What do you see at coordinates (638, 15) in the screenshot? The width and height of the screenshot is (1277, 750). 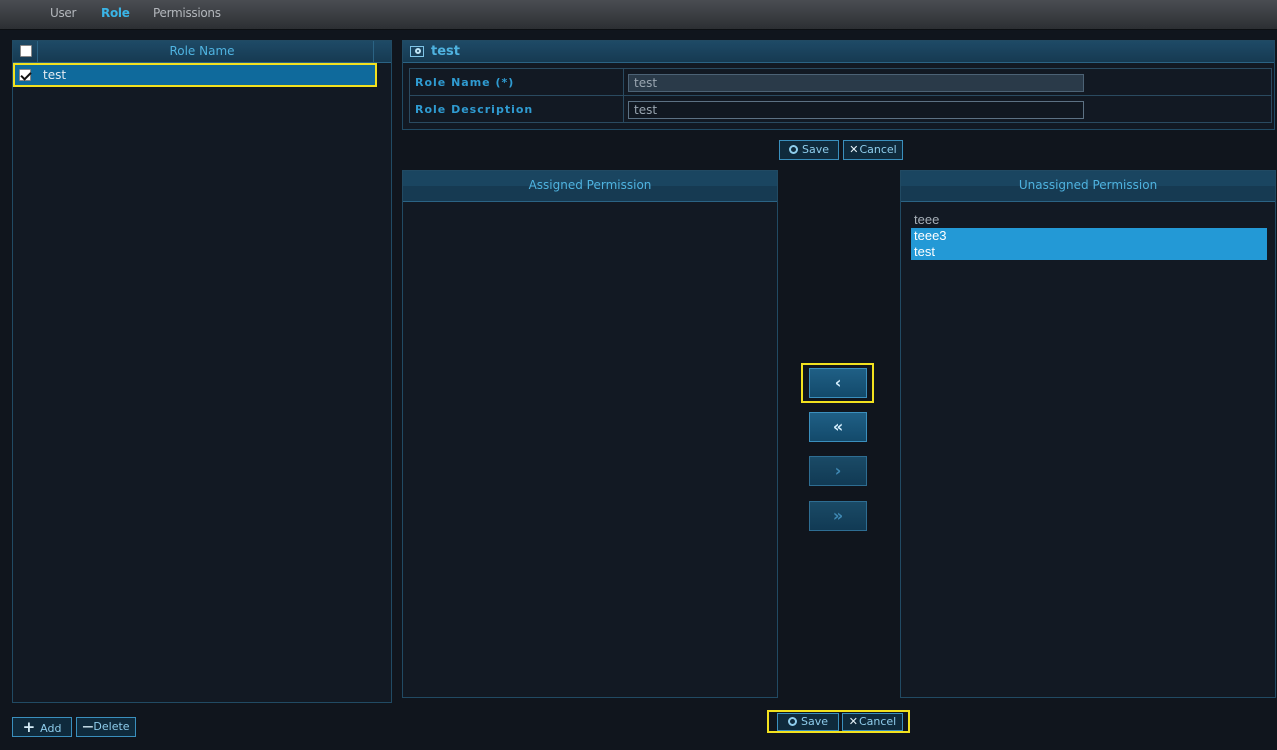 I see `top-nav: User Role Permissions` at bounding box center [638, 15].